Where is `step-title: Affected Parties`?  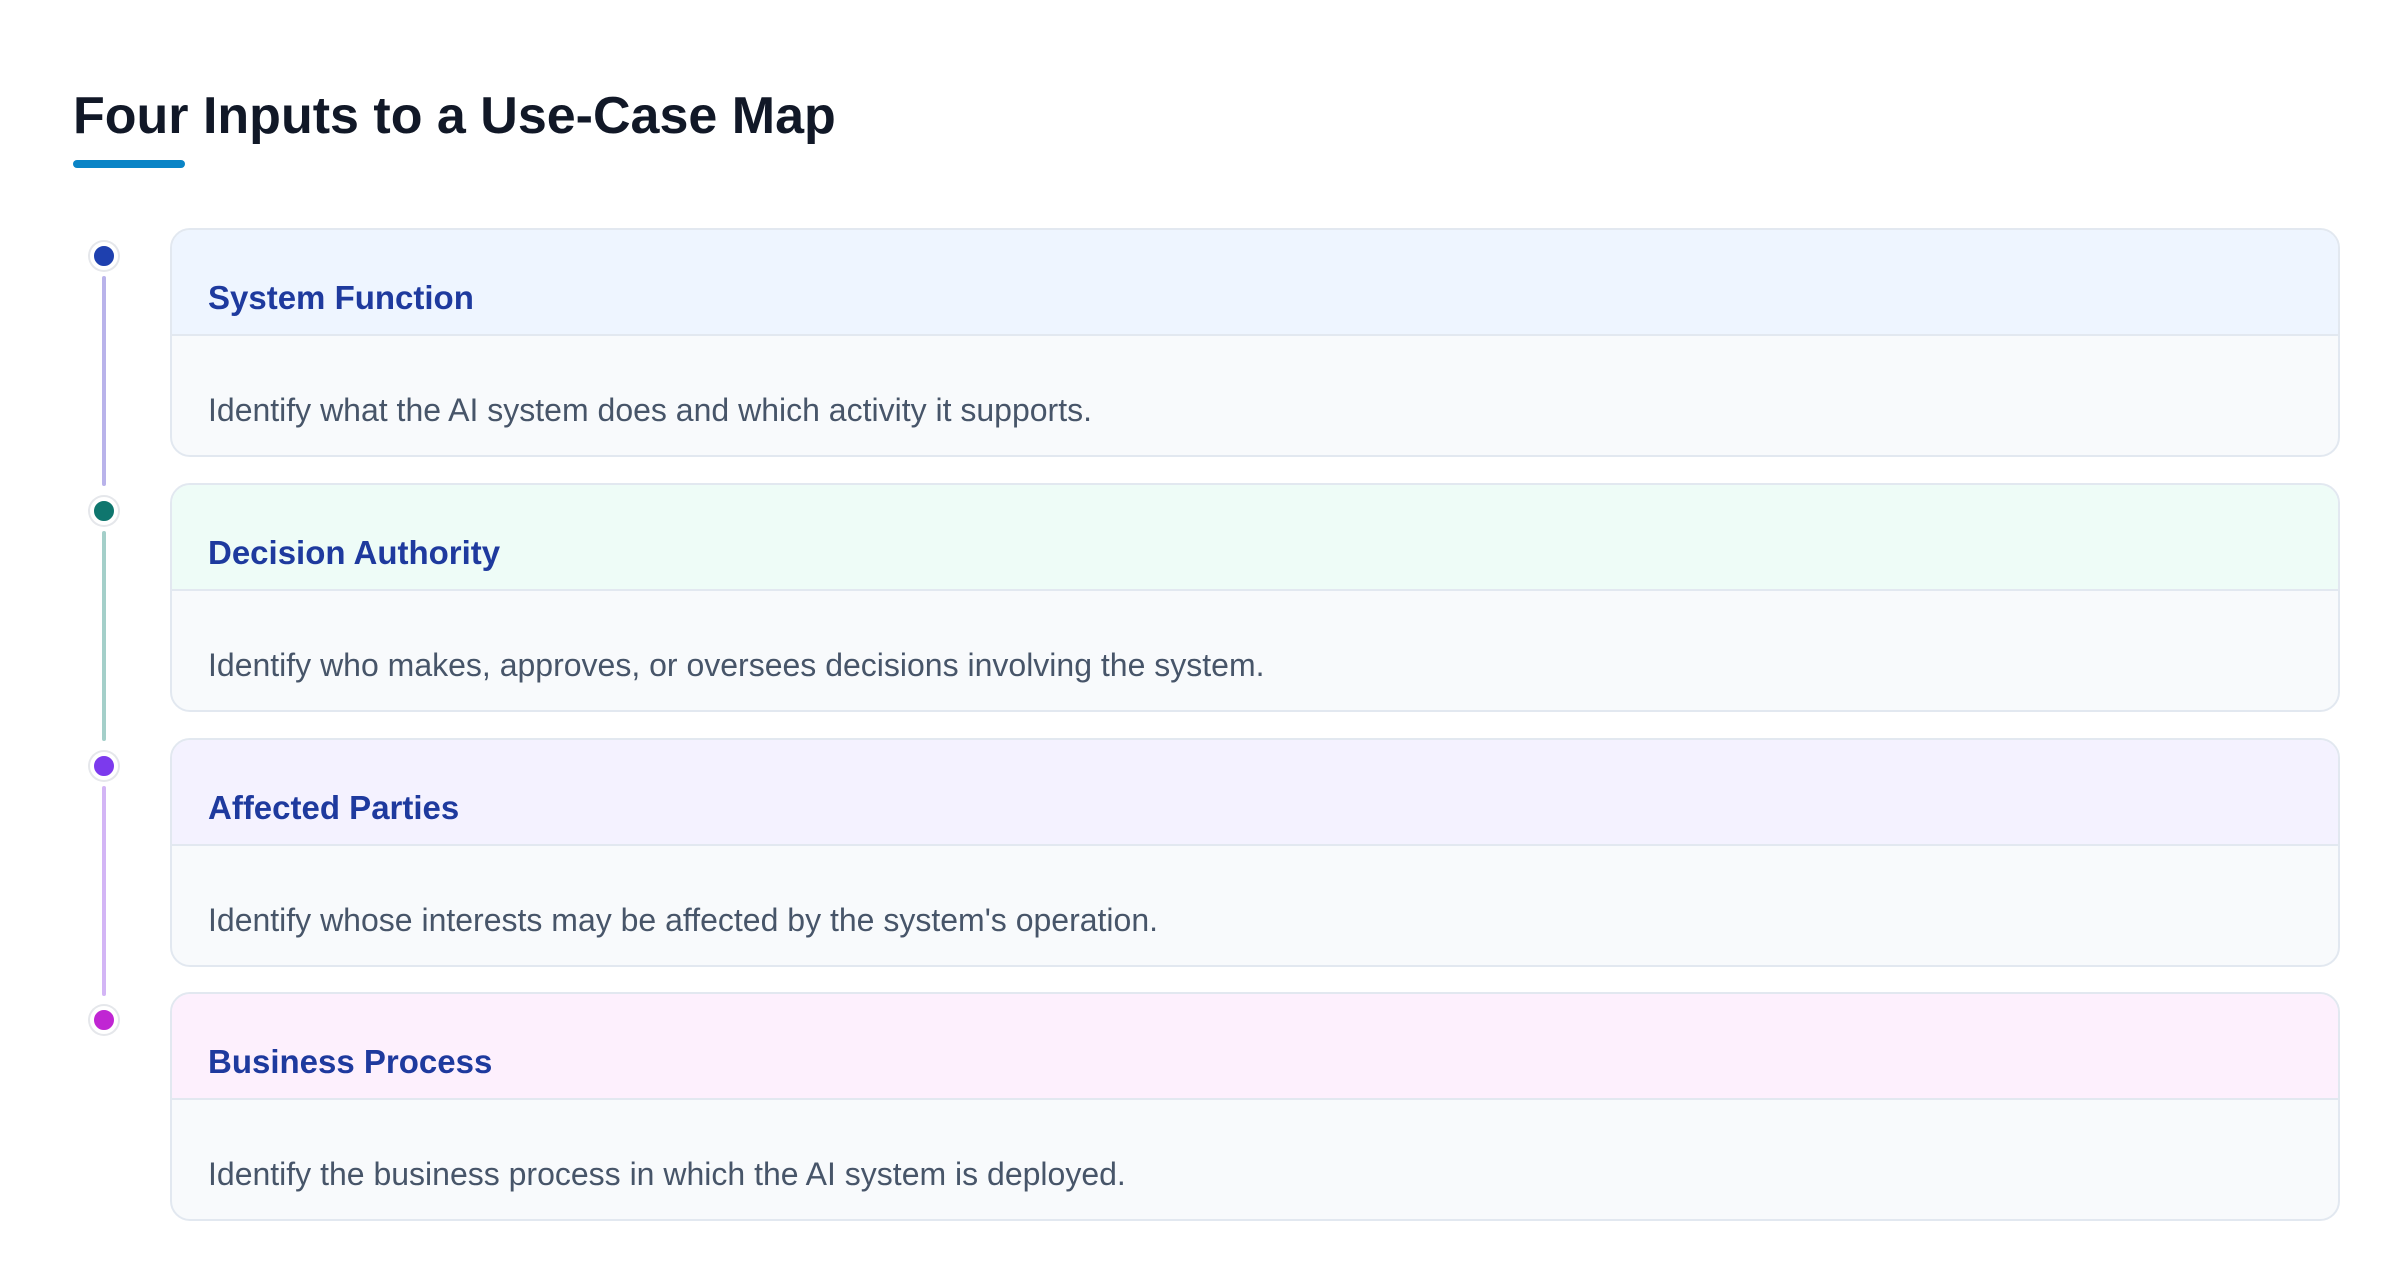
step-title: Affected Parties is located at coordinates (334, 807).